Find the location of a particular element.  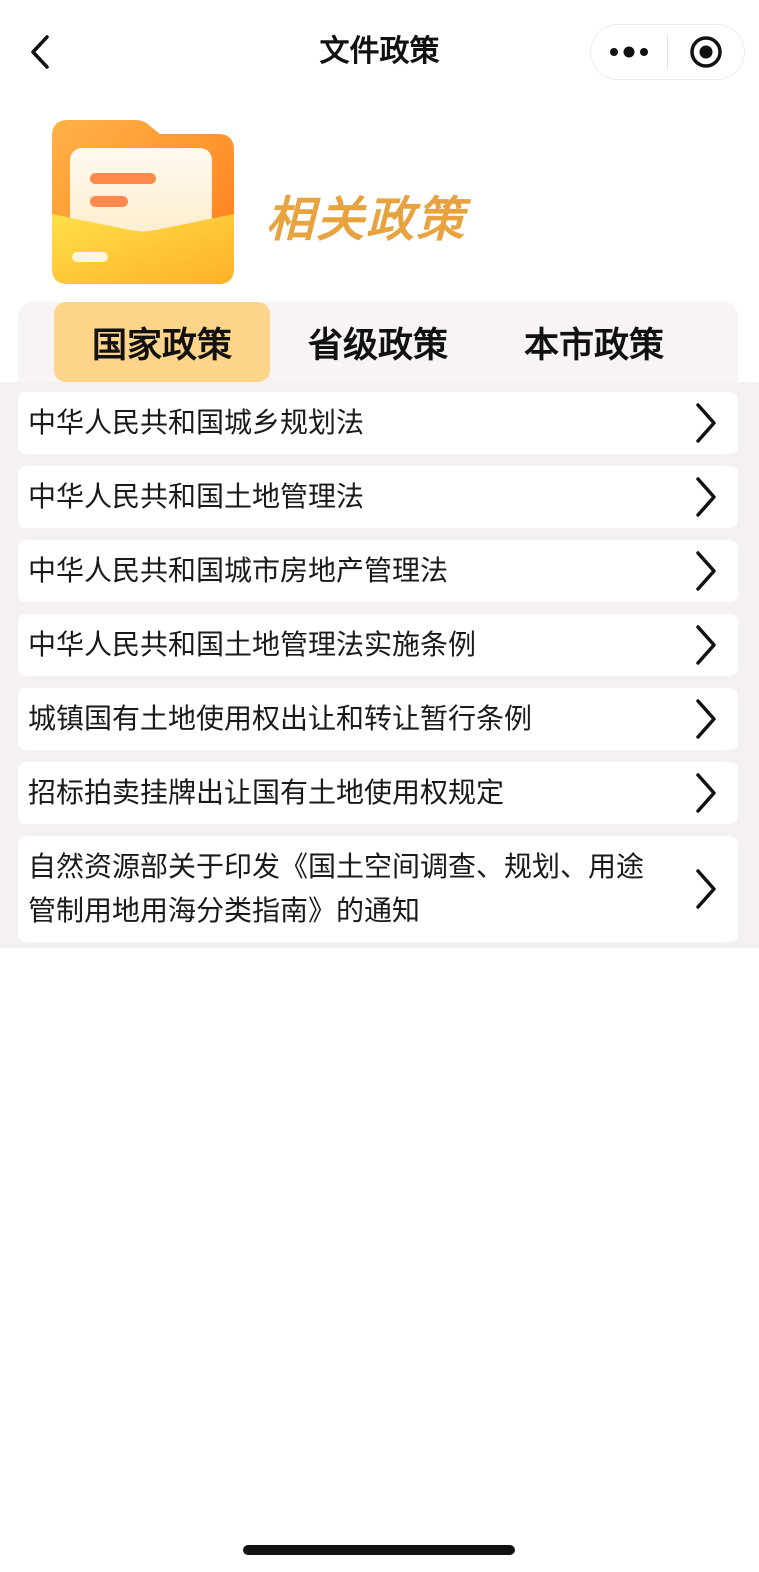

list-item: 中华人民共和国土地管理法 is located at coordinates (378, 497).